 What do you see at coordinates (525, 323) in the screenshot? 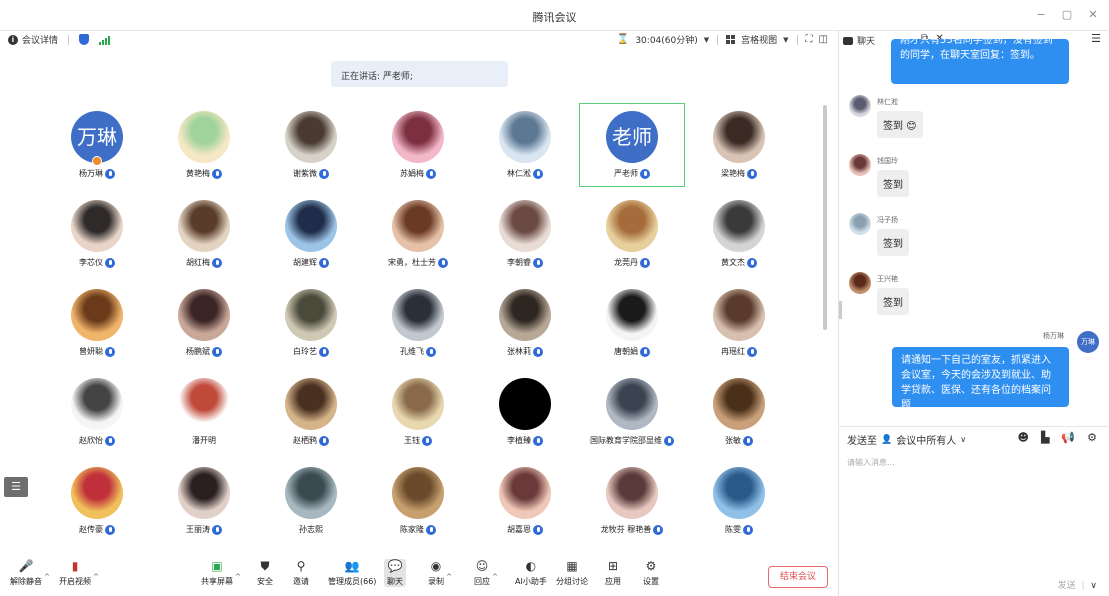
I see `participant-tile: 张林莉` at bounding box center [525, 323].